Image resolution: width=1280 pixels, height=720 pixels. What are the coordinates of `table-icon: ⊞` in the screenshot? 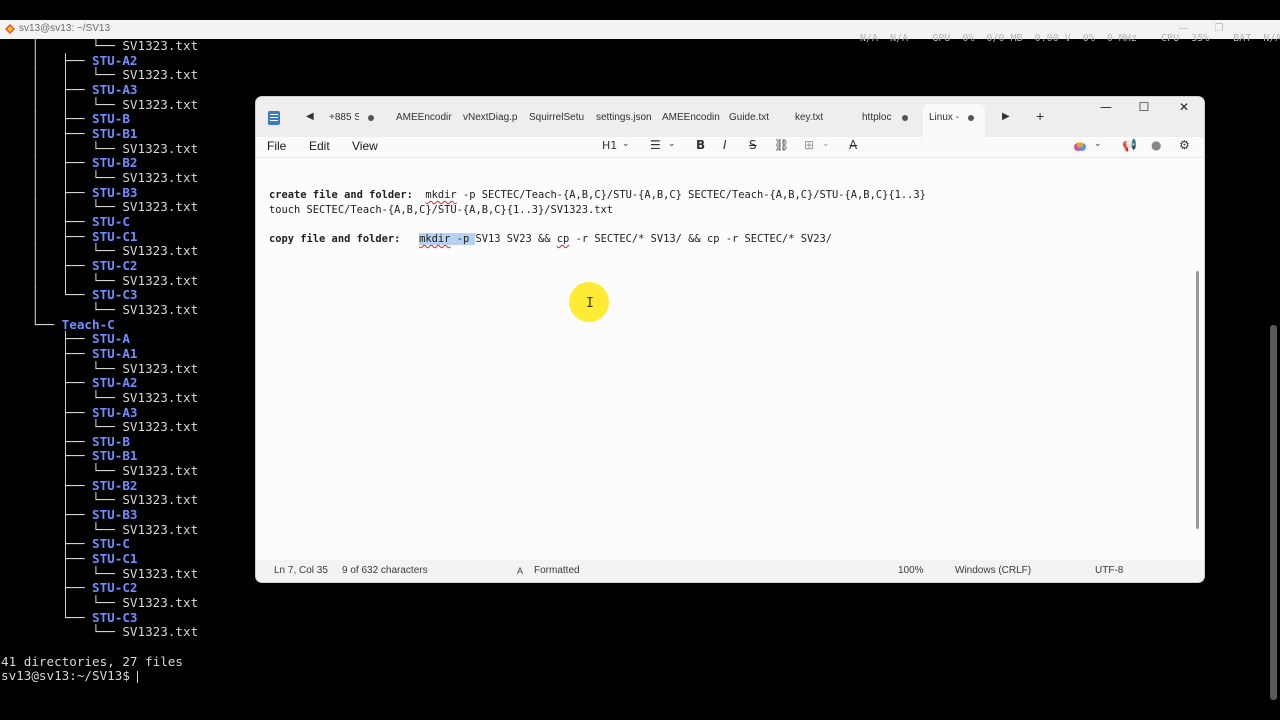 It's located at (809, 145).